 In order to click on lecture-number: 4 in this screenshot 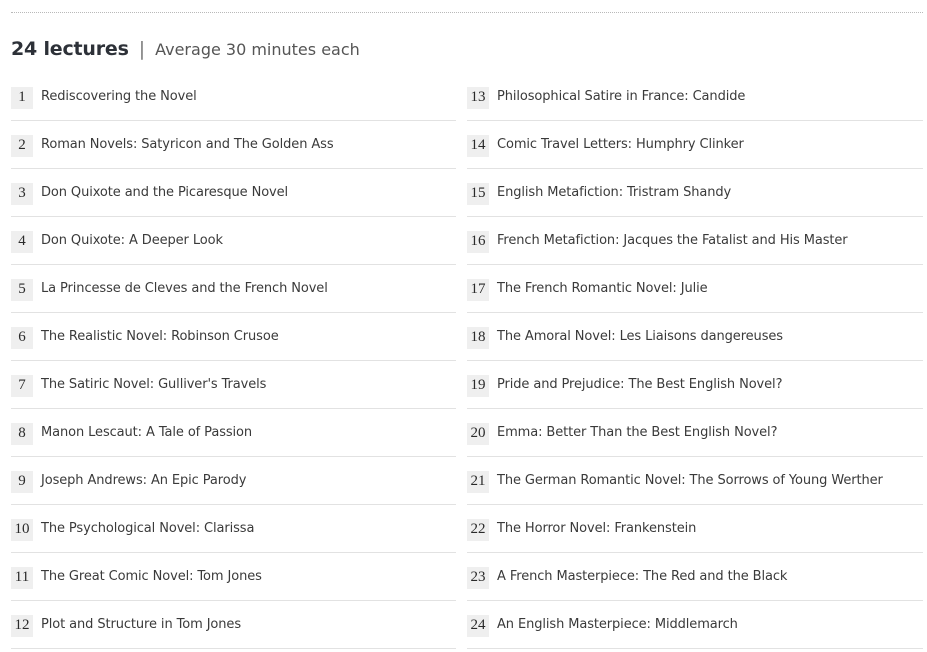, I will do `click(22, 241)`.